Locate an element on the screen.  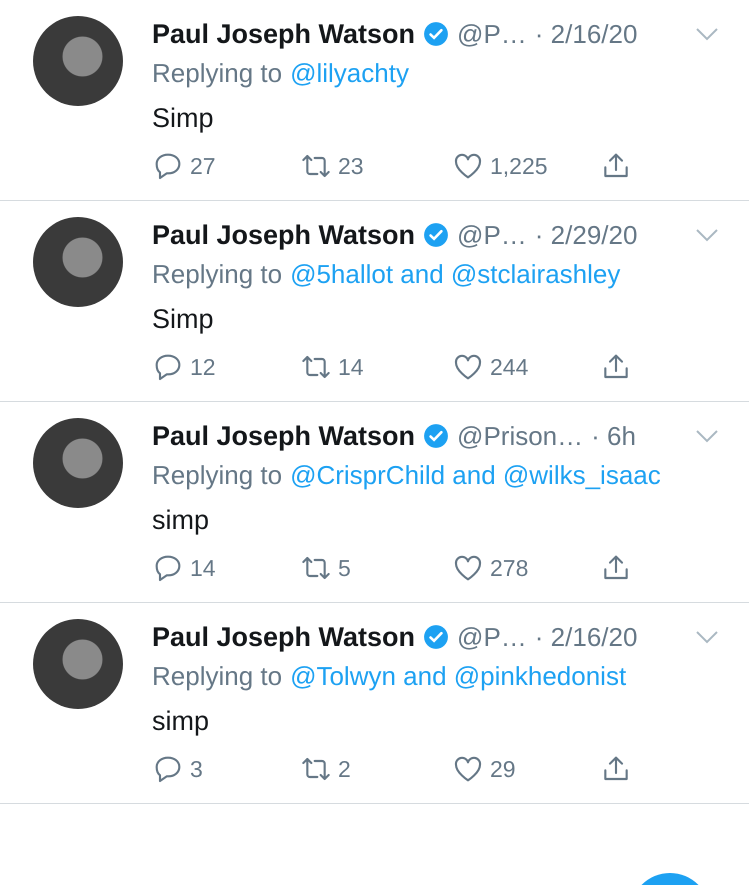
like-count: 29 is located at coordinates (503, 769).